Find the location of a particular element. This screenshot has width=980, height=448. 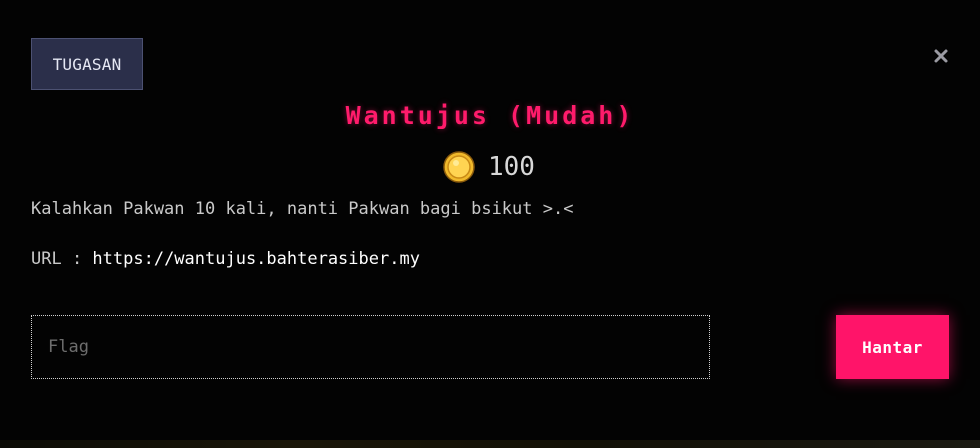

close-icon is located at coordinates (941, 56).